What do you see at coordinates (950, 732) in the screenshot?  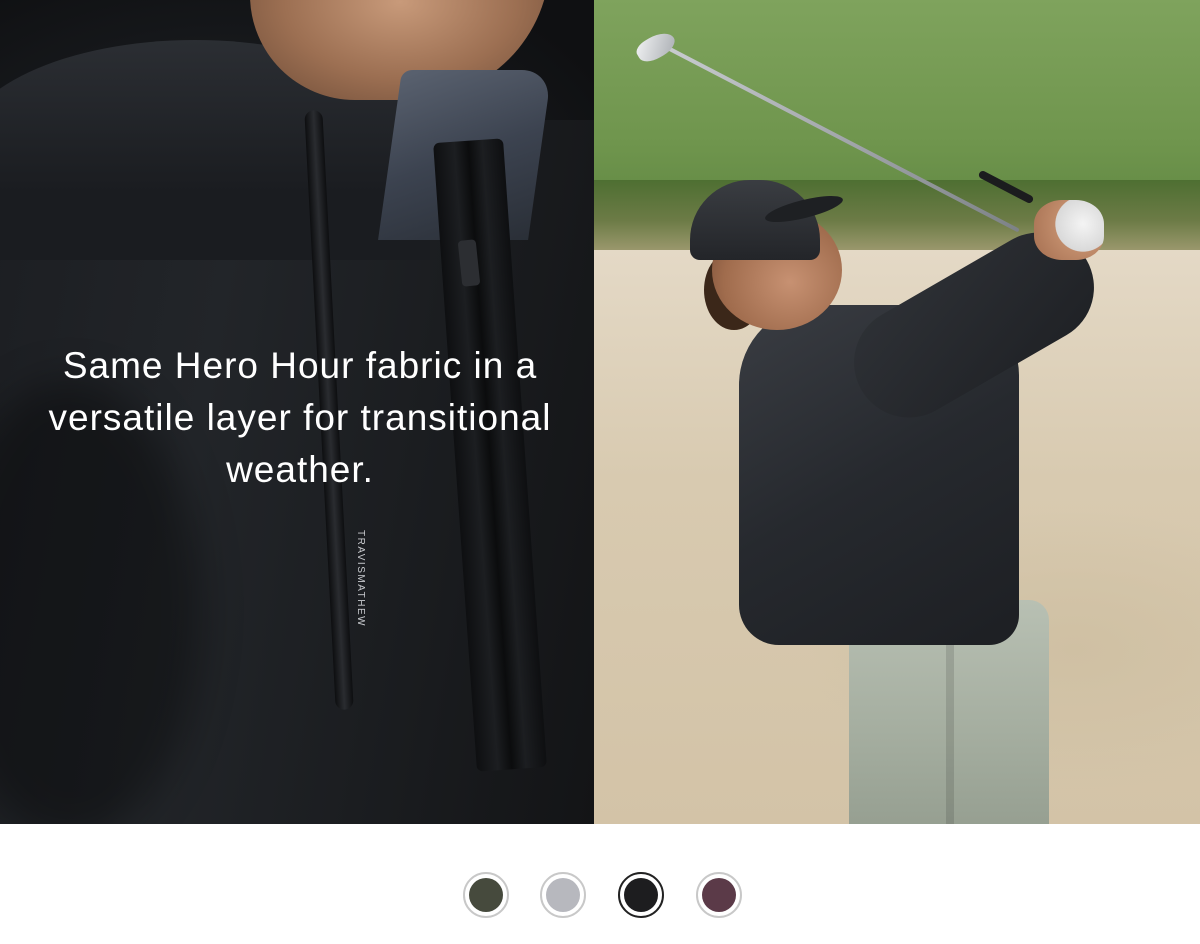 I see `pants-leg-divide` at bounding box center [950, 732].